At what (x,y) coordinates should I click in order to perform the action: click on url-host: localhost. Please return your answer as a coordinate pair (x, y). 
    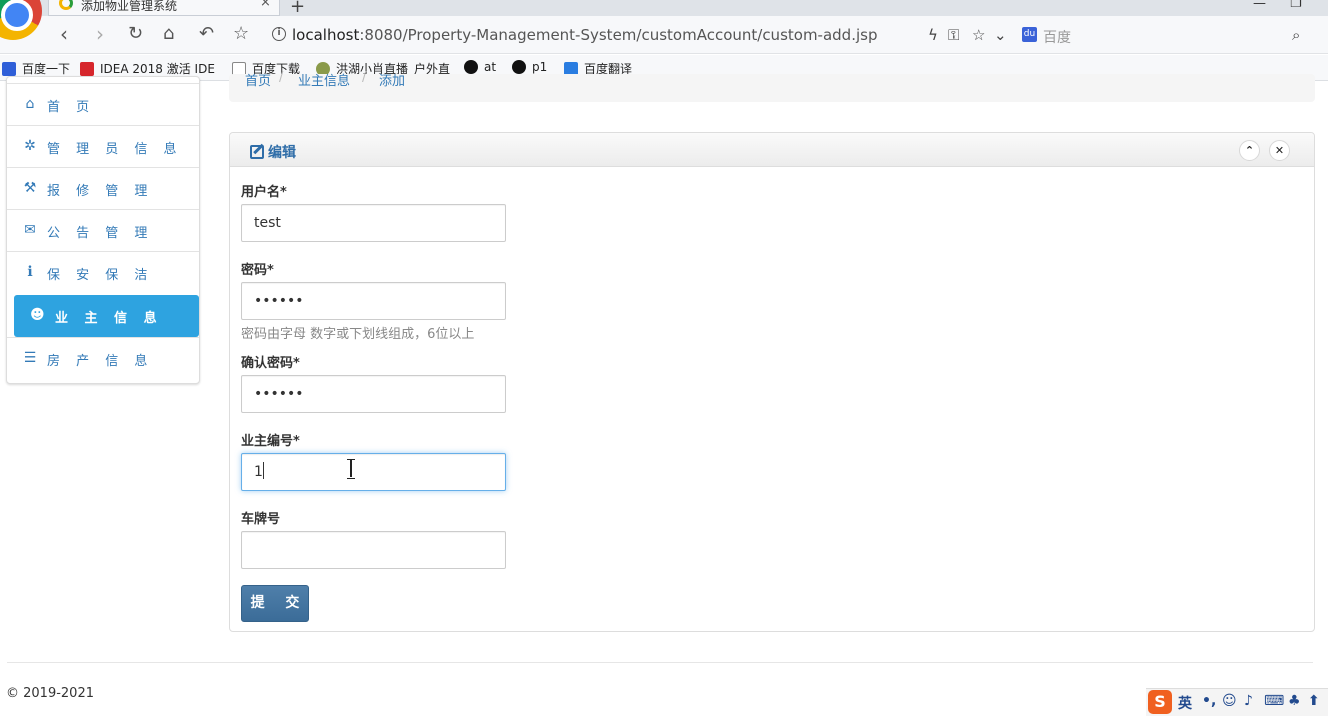
    Looking at the image, I should click on (326, 35).